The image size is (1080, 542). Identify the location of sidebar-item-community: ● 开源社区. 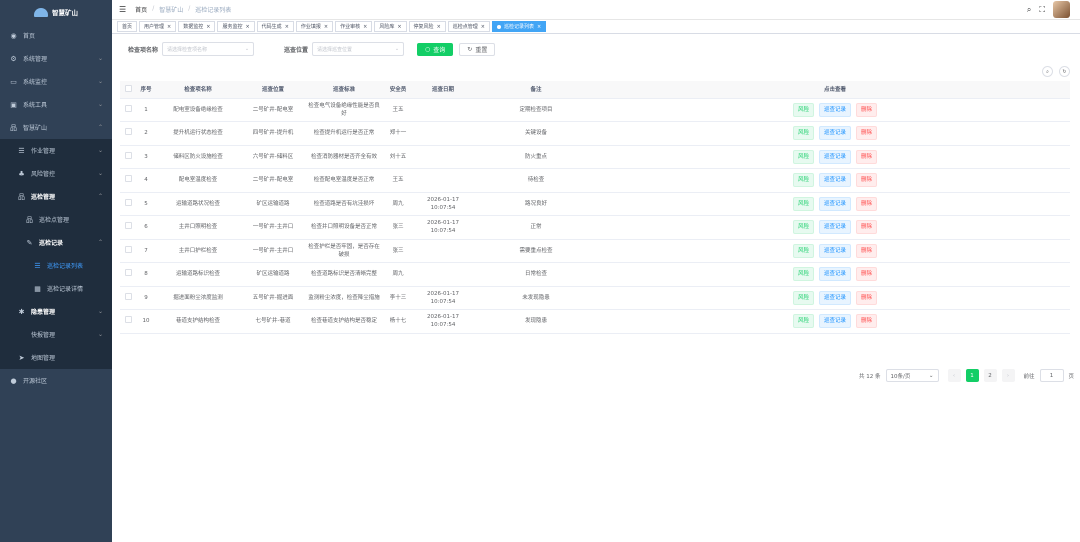
(56, 380).